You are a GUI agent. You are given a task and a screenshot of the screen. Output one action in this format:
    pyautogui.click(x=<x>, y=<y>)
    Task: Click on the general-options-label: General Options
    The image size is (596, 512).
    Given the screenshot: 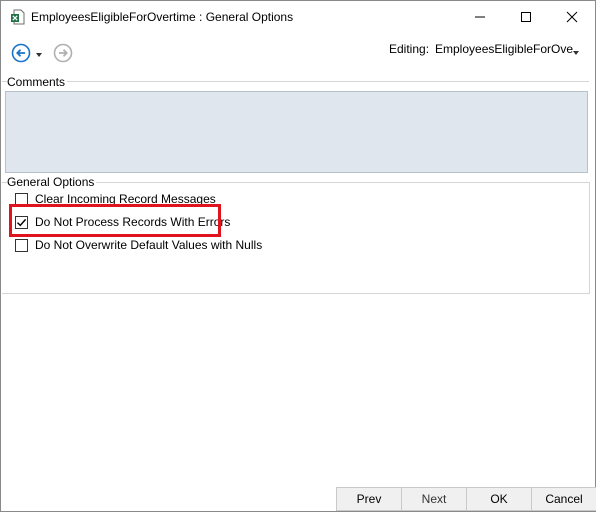 What is the action you would take?
    pyautogui.click(x=52, y=182)
    